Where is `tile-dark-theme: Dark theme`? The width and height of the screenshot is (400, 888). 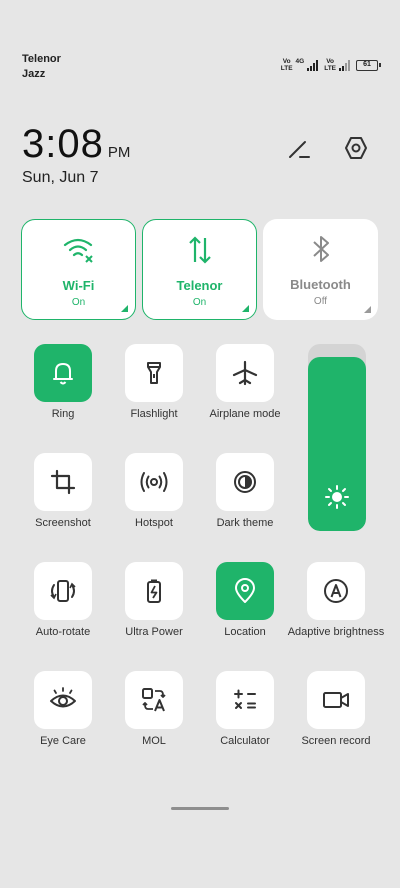
tile-dark-theme: Dark theme is located at coordinates (245, 498).